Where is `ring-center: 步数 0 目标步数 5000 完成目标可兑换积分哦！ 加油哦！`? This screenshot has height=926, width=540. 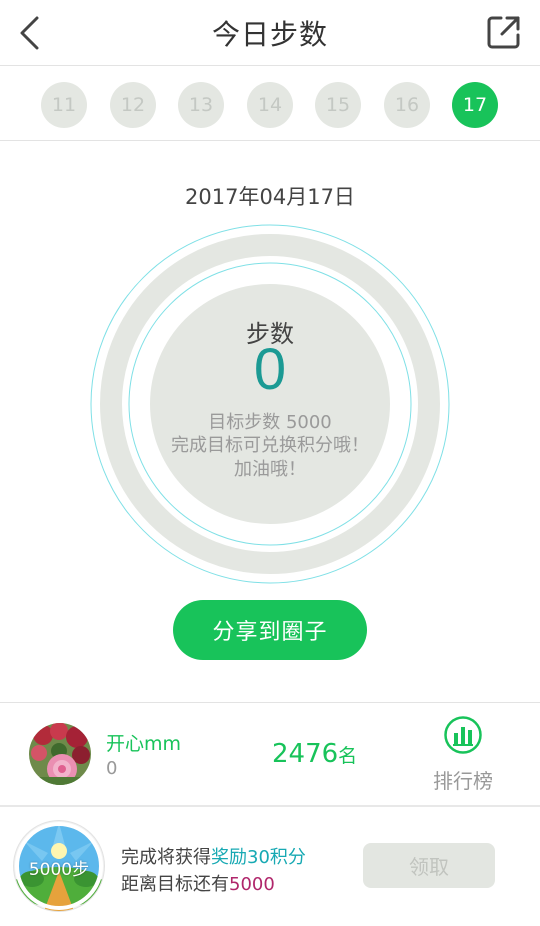 ring-center: 步数 0 目标步数 5000 完成目标可兑换积分哦！ 加油哦！ is located at coordinates (270, 404).